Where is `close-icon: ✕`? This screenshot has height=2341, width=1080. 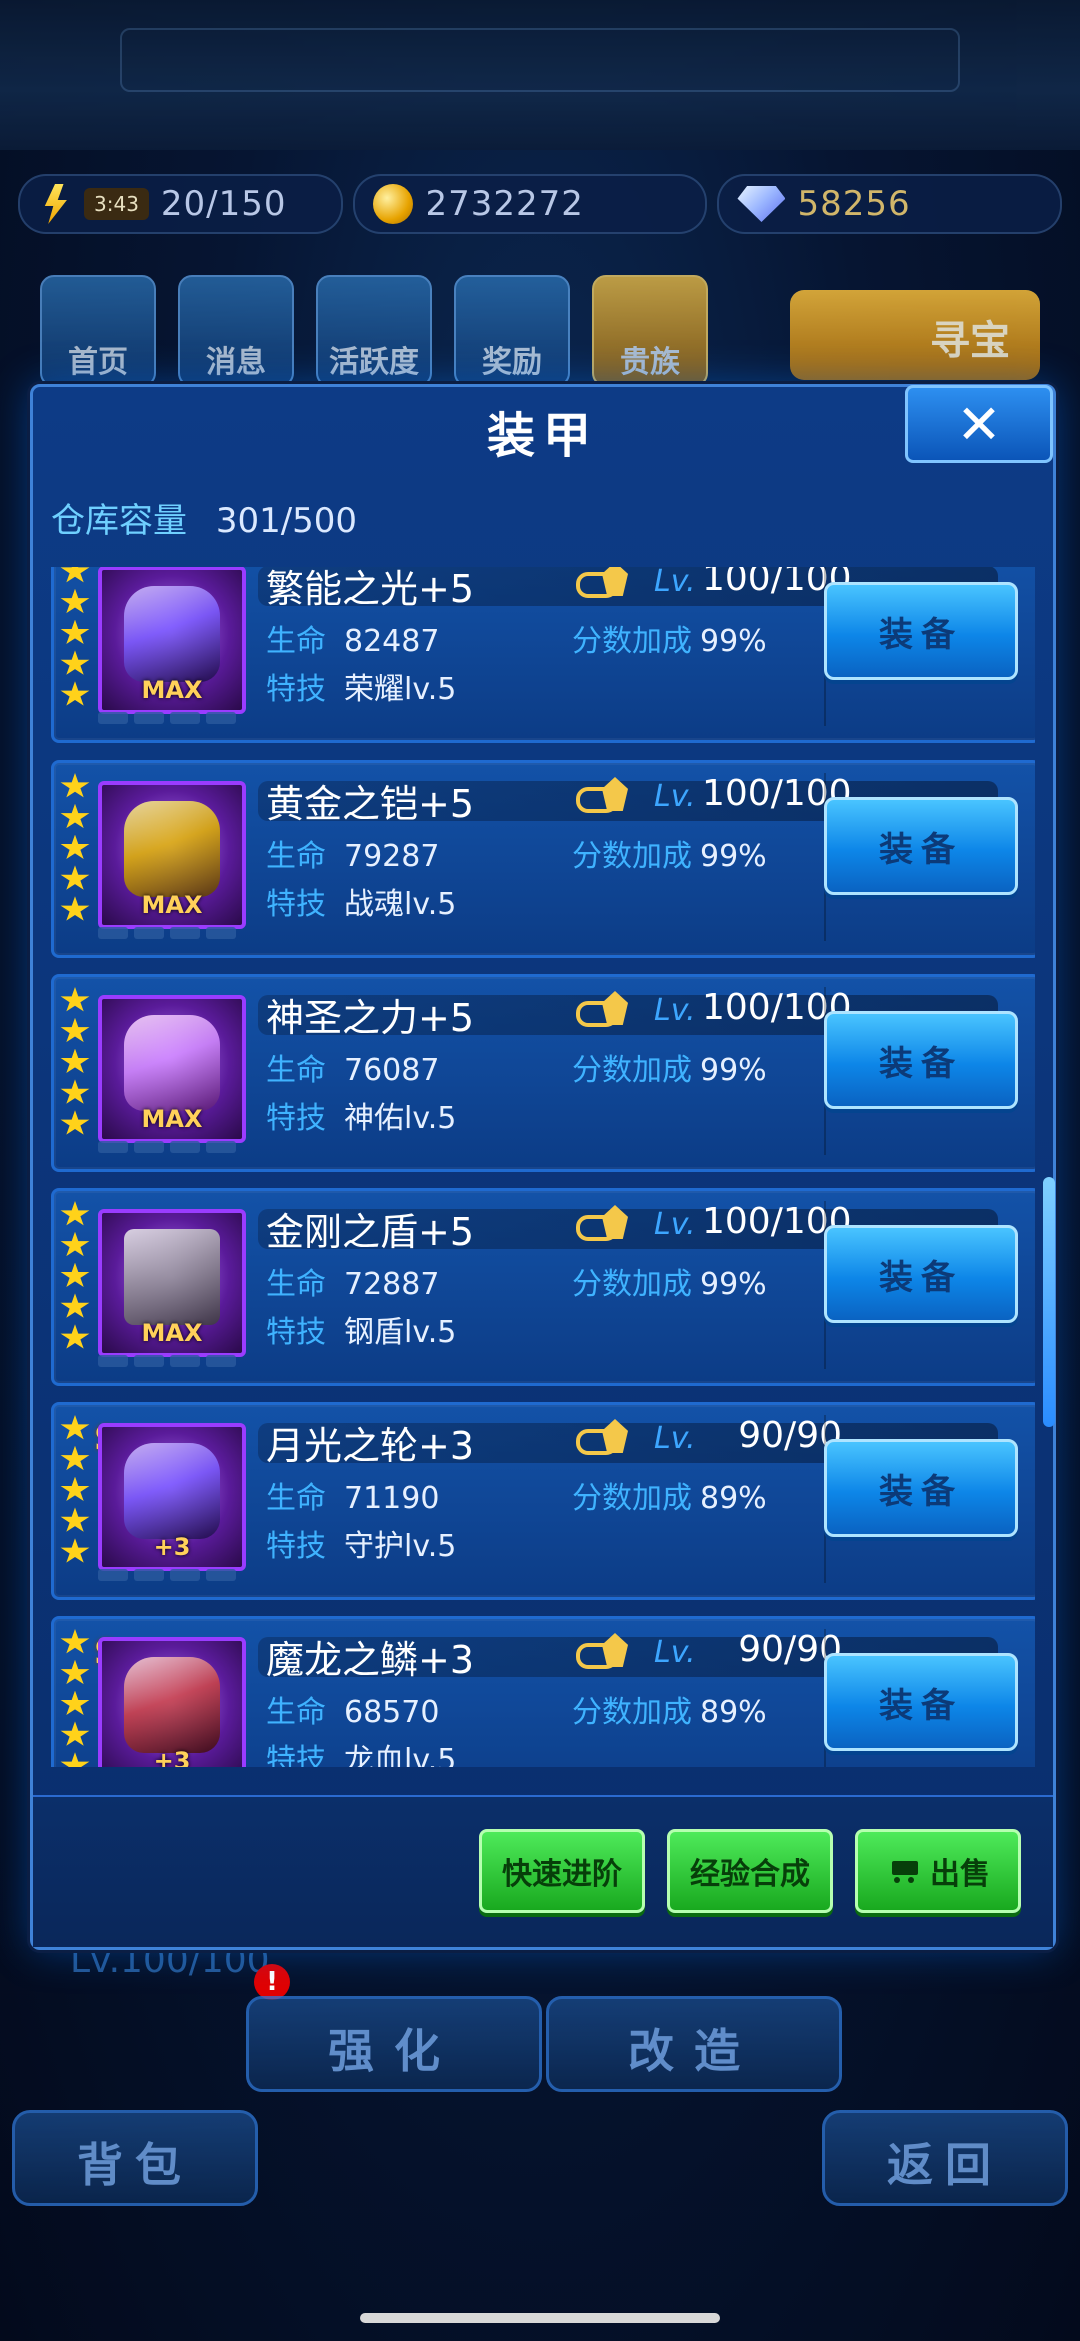 close-icon: ✕ is located at coordinates (979, 424).